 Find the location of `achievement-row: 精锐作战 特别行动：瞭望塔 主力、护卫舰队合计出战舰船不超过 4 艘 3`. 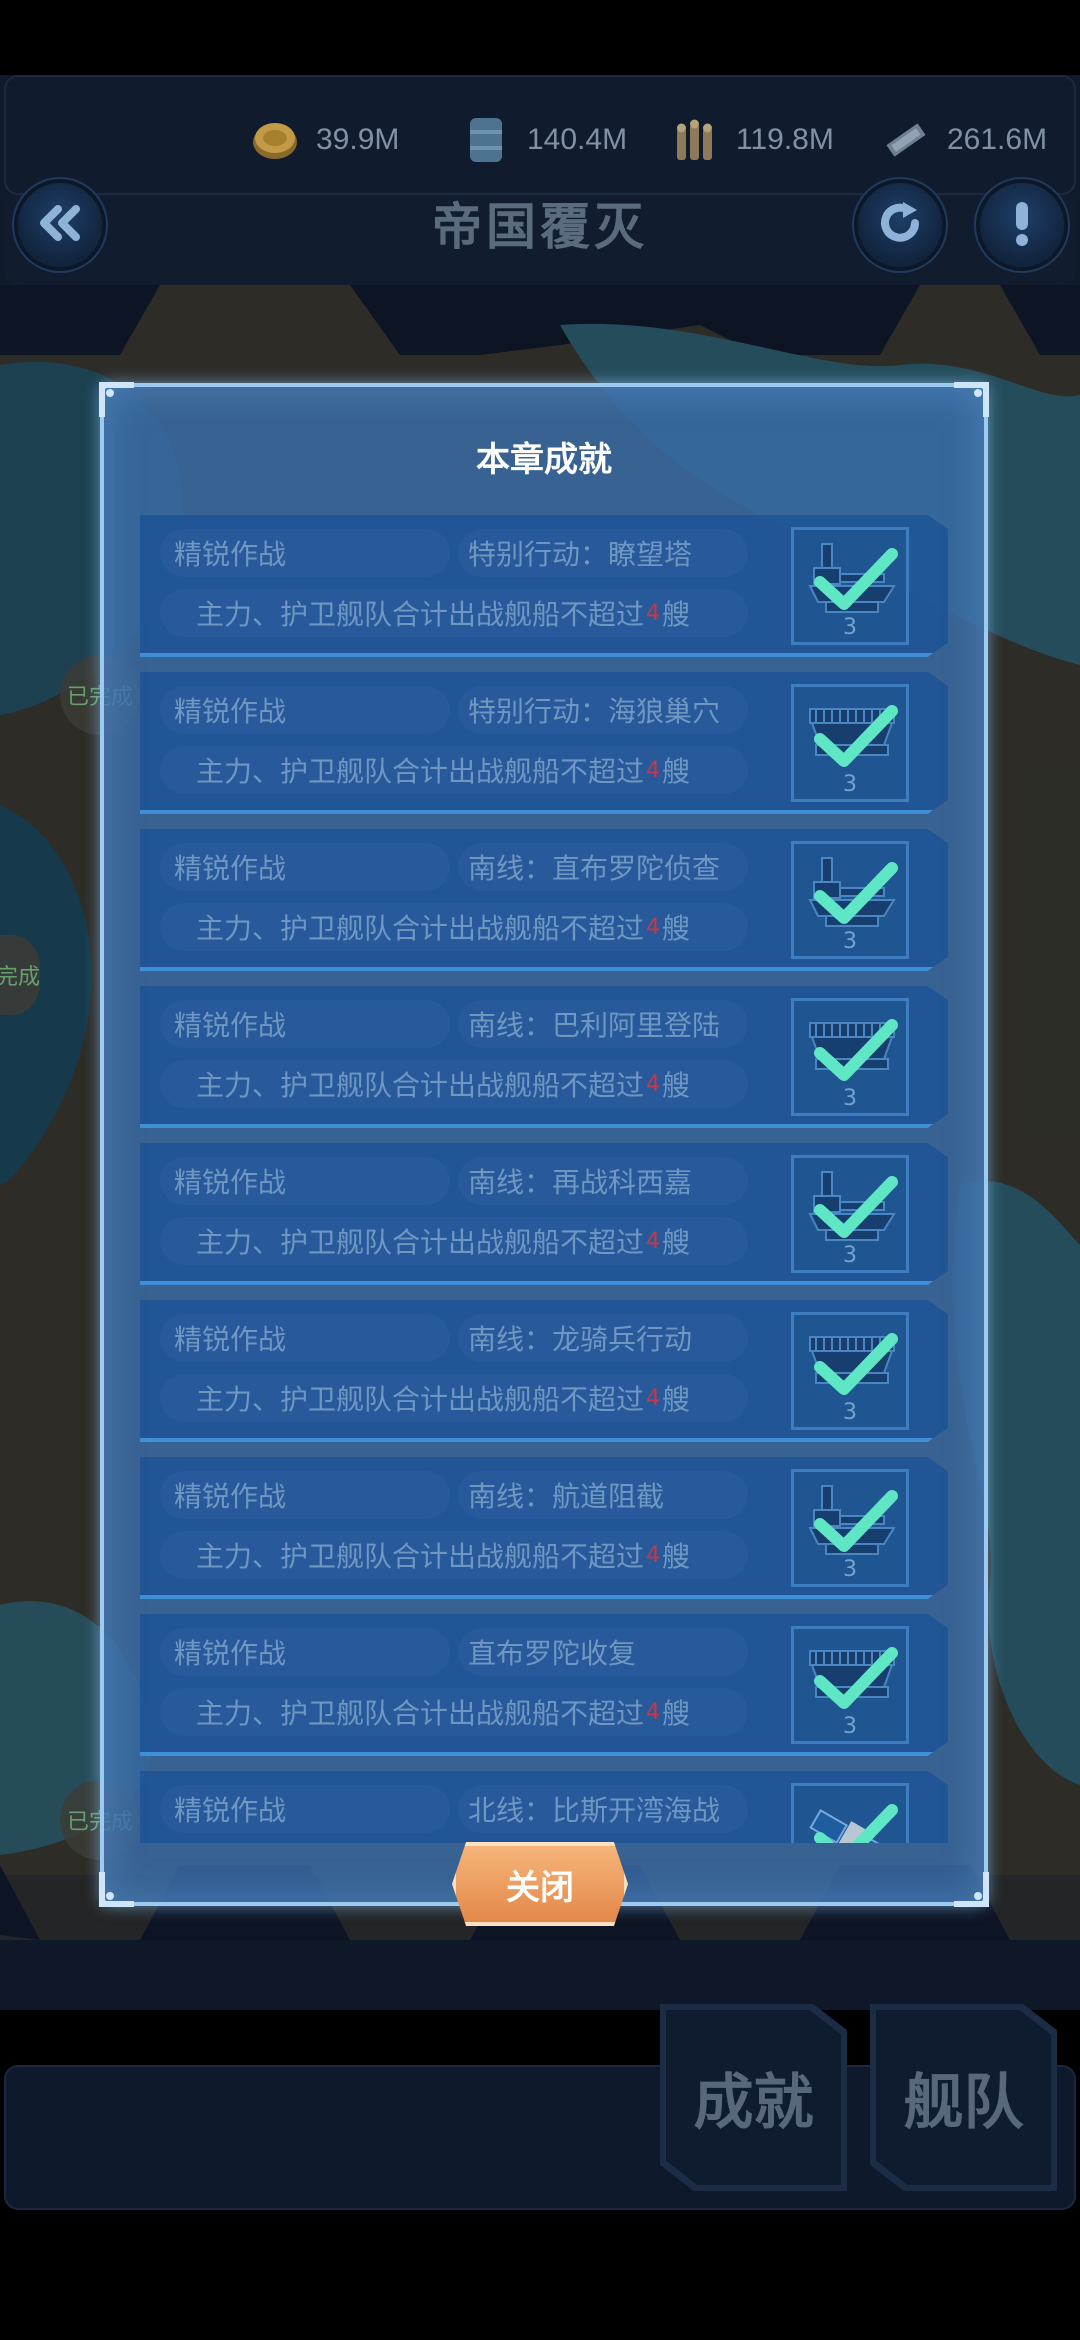

achievement-row: 精锐作战 特别行动：瞭望塔 主力、护卫舰队合计出战舰船不超过 4 艘 3 is located at coordinates (544, 586).